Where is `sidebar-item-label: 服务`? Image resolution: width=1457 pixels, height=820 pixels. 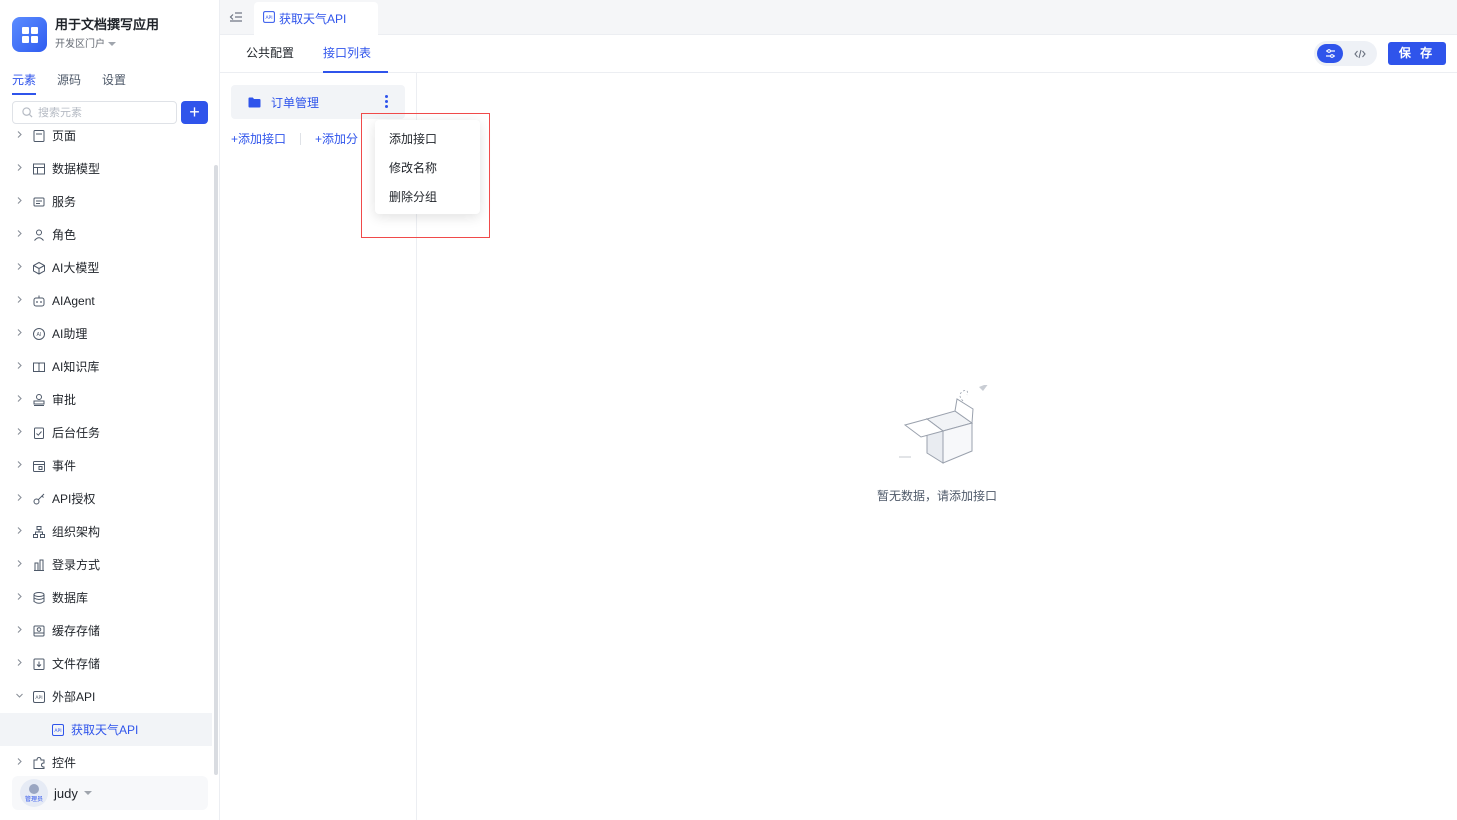 sidebar-item-label: 服务 is located at coordinates (64, 202).